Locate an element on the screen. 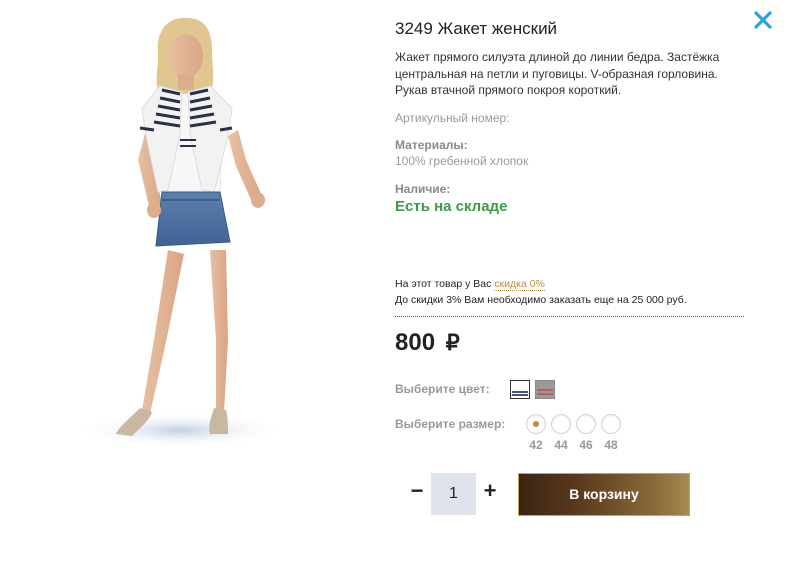 The height and width of the screenshot is (582, 788). close-icon is located at coordinates (763, 20).